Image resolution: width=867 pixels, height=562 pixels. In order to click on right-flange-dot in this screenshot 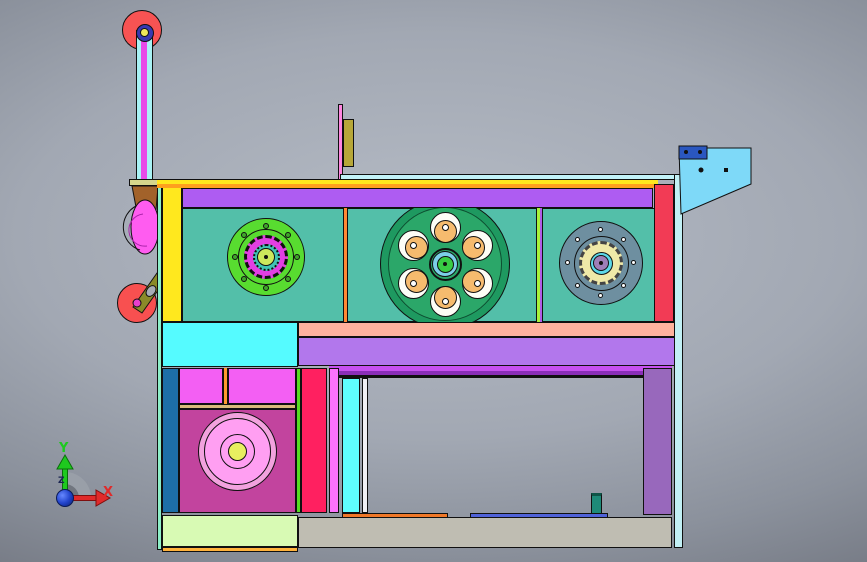, I will do `click(601, 263)`.